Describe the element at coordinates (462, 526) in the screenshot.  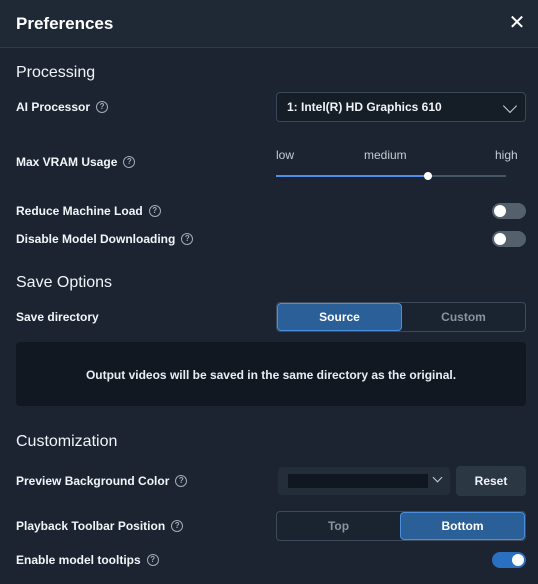
I see `toolbar-bottom-option: Bottom` at that location.